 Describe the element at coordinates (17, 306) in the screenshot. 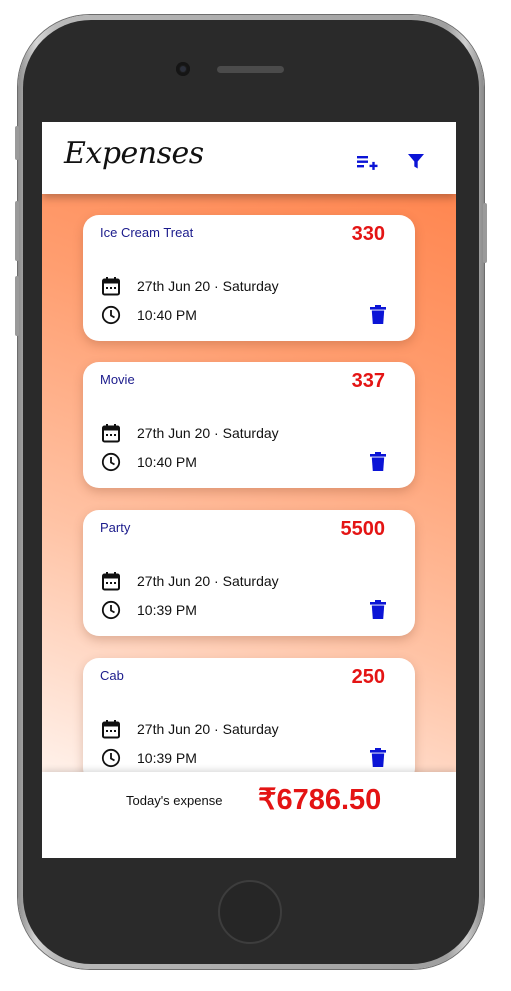

I see `volume-down-button` at that location.